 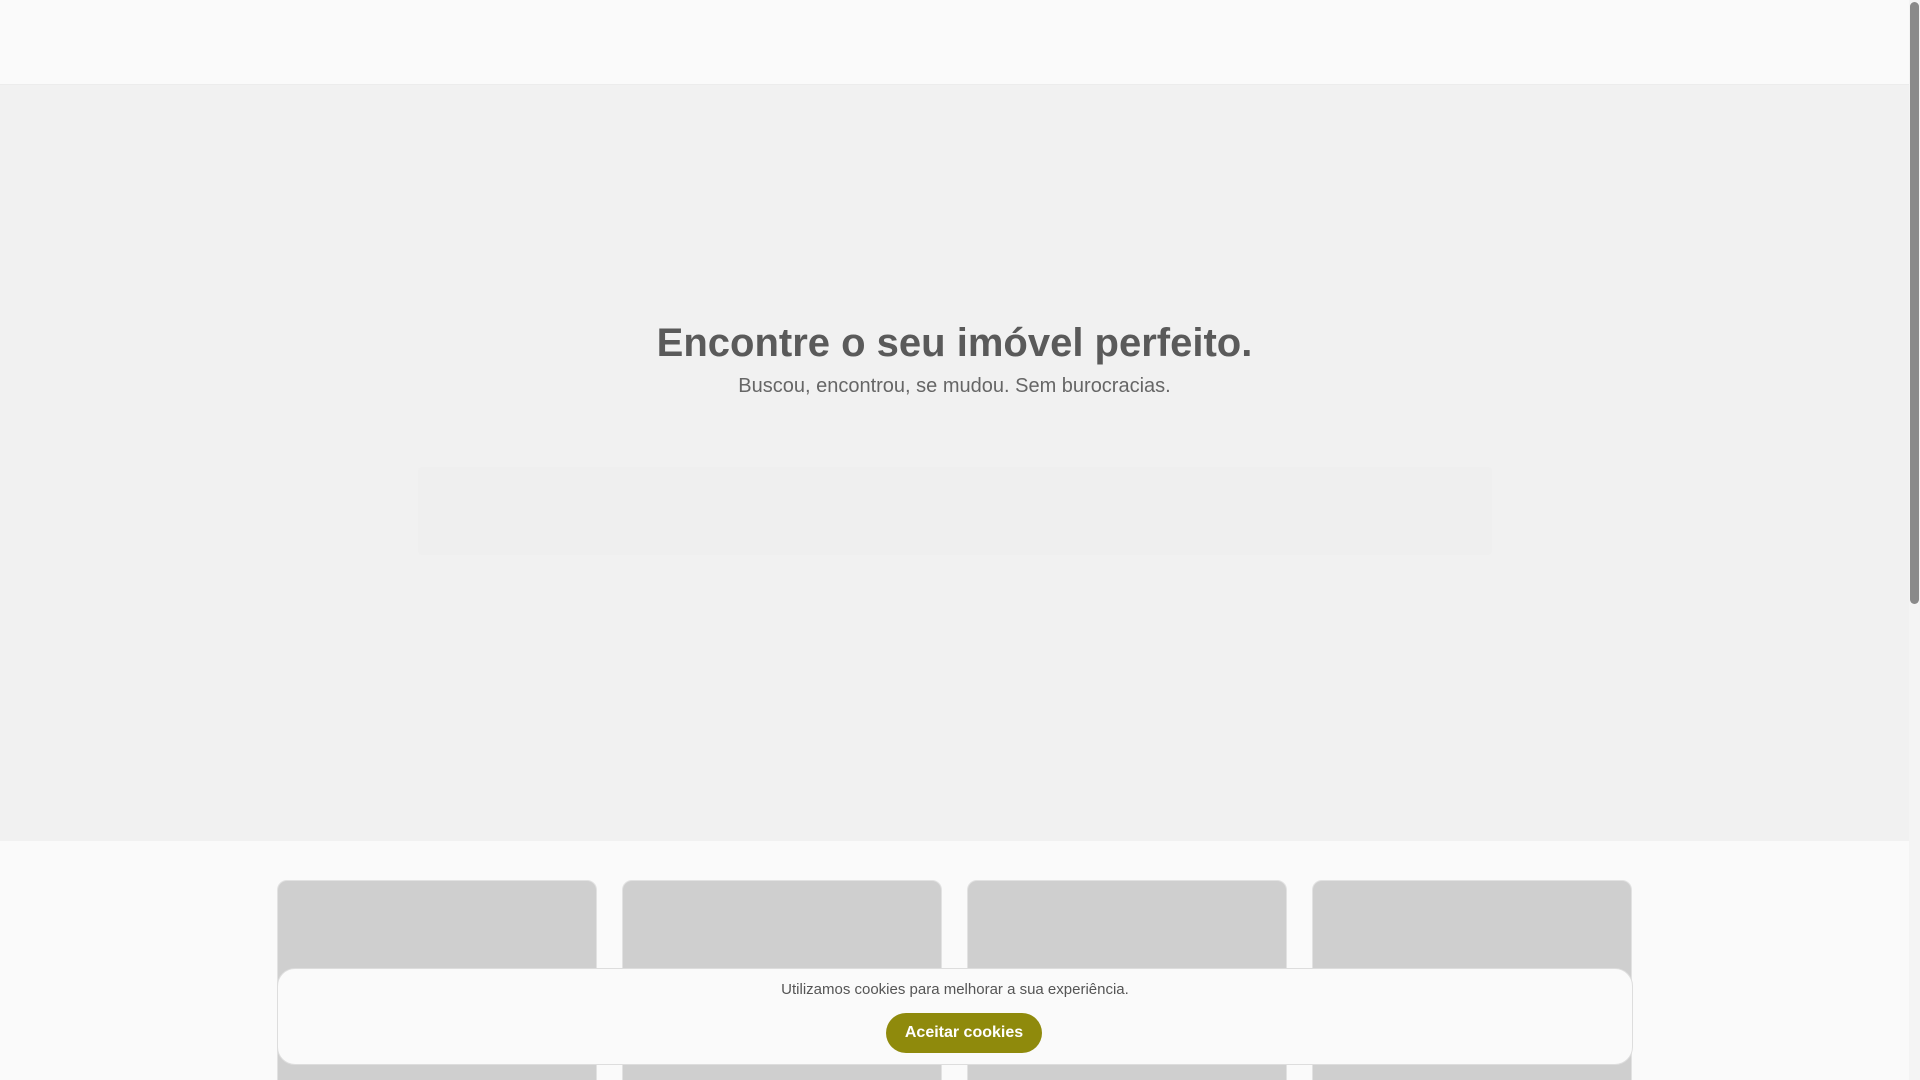 What do you see at coordinates (954, 42) in the screenshot?
I see `top-navigation-bar` at bounding box center [954, 42].